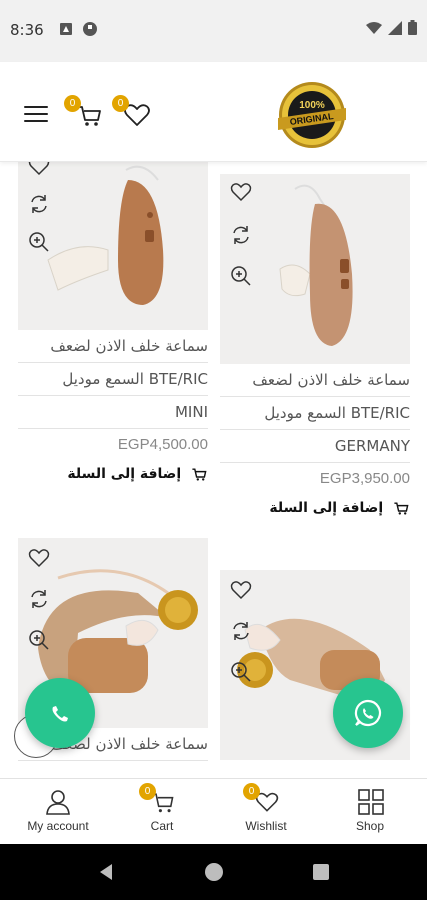 Image resolution: width=427 pixels, height=900 pixels. Describe the element at coordinates (395, 27) in the screenshot. I see `signal-icon` at that location.